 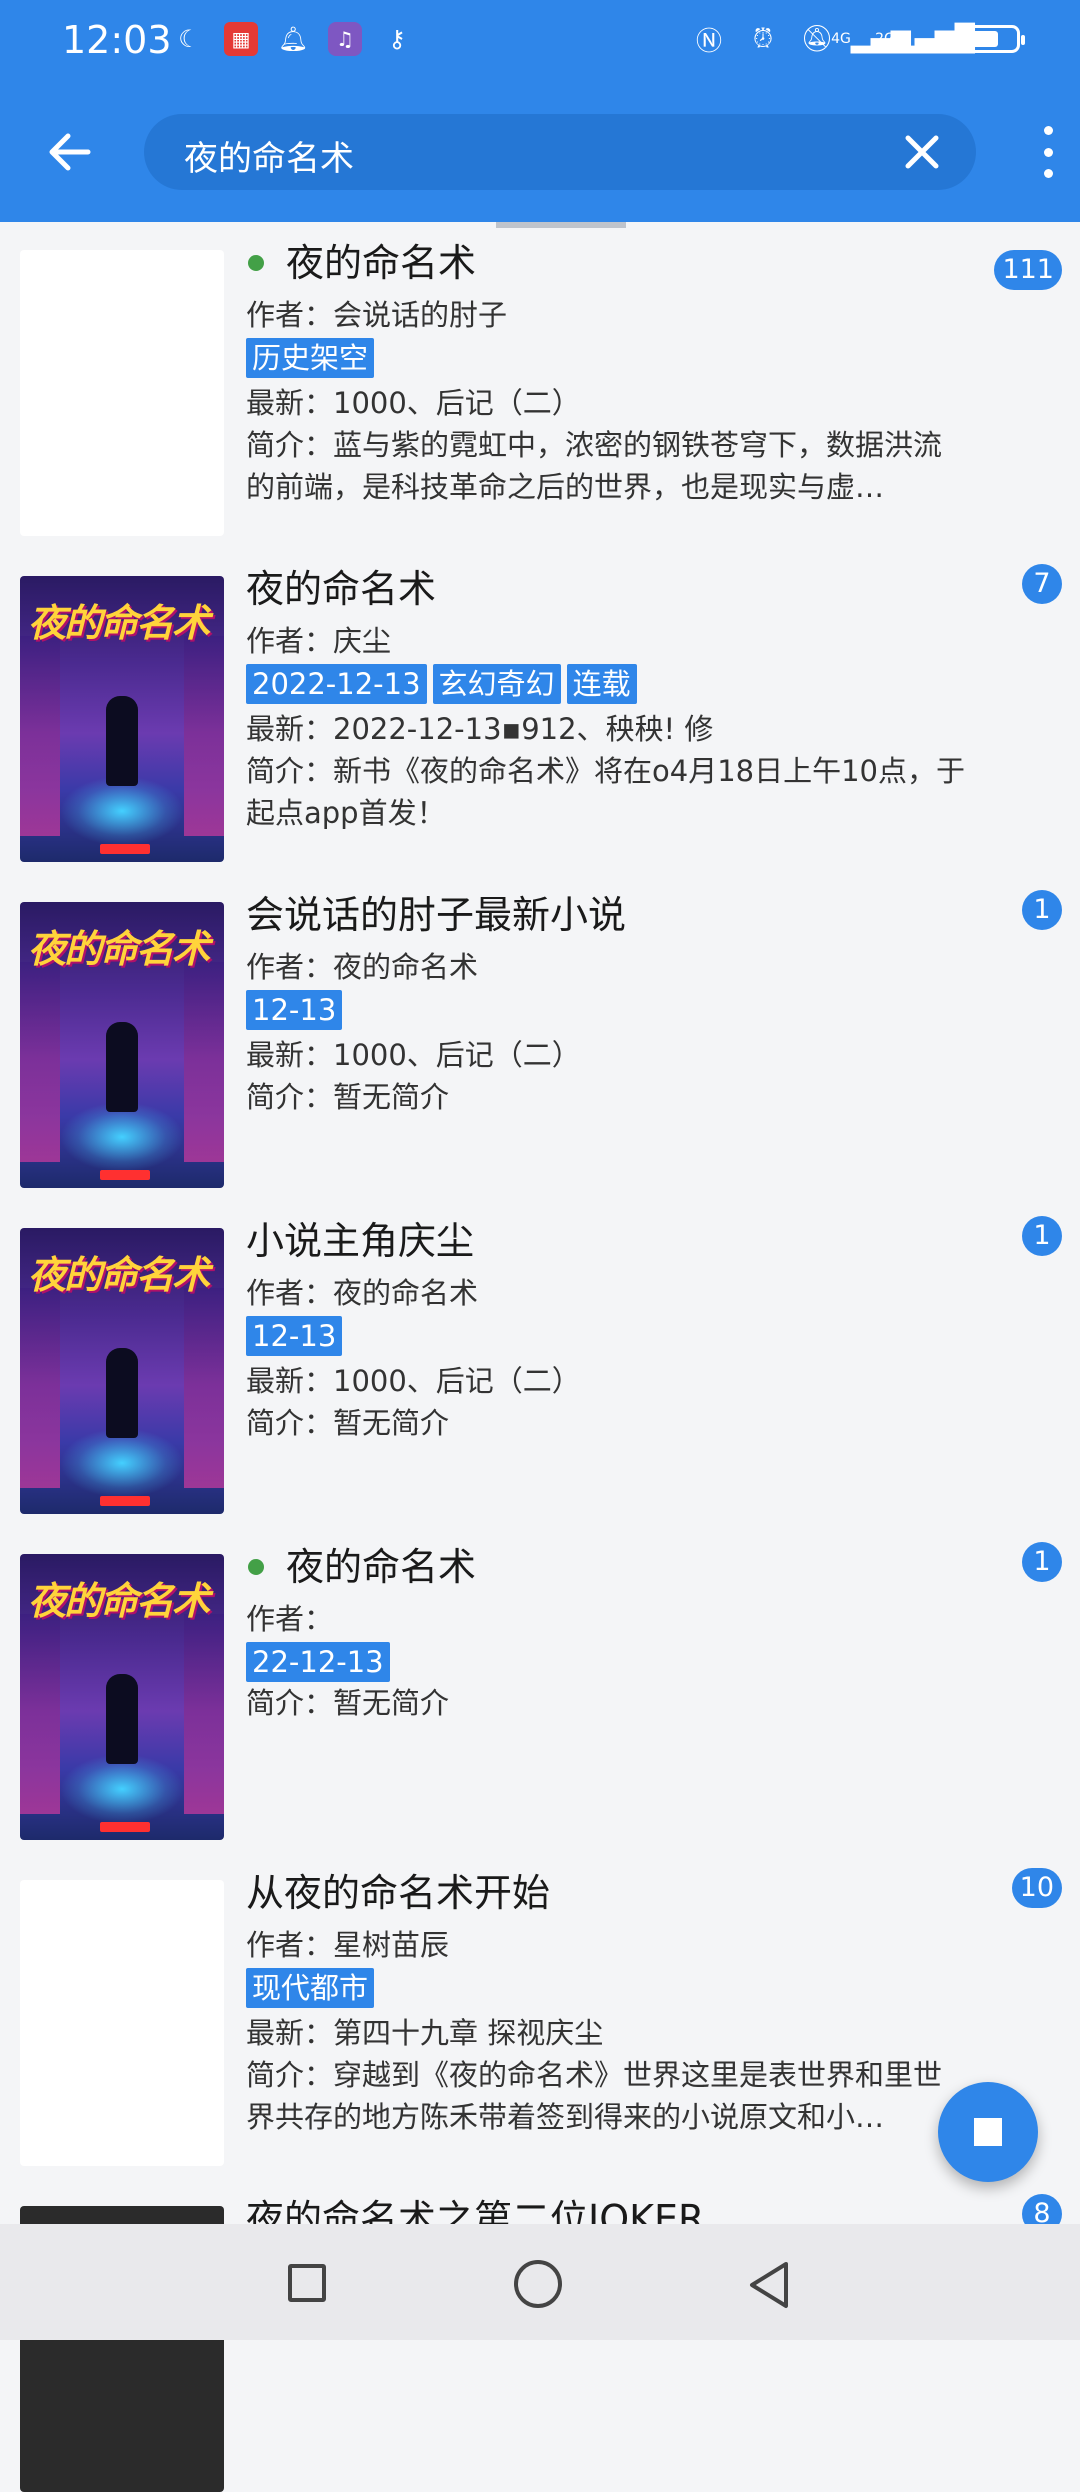 I want to click on mute-bell-icon: 🔕︎, so click(x=817, y=39).